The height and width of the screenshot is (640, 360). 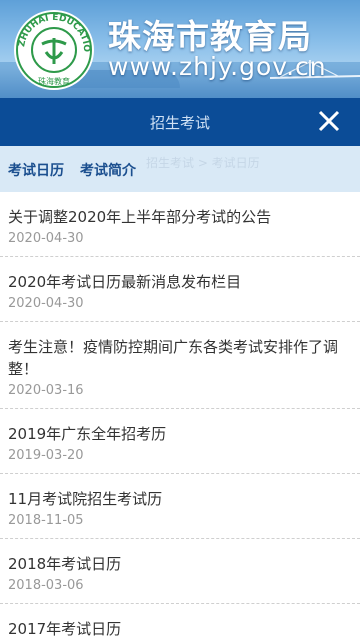 I want to click on section-titlebar: 招生考试, so click(x=180, y=122).